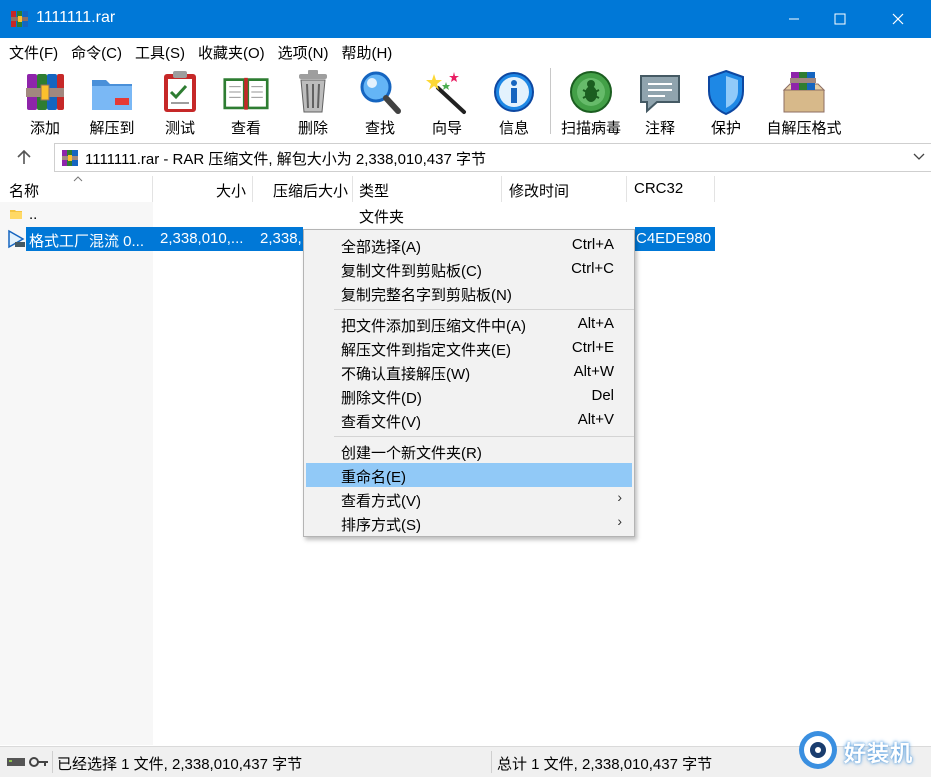 This screenshot has width=931, height=777. I want to click on virus-scan-label: 扫描病毒, so click(590, 128).